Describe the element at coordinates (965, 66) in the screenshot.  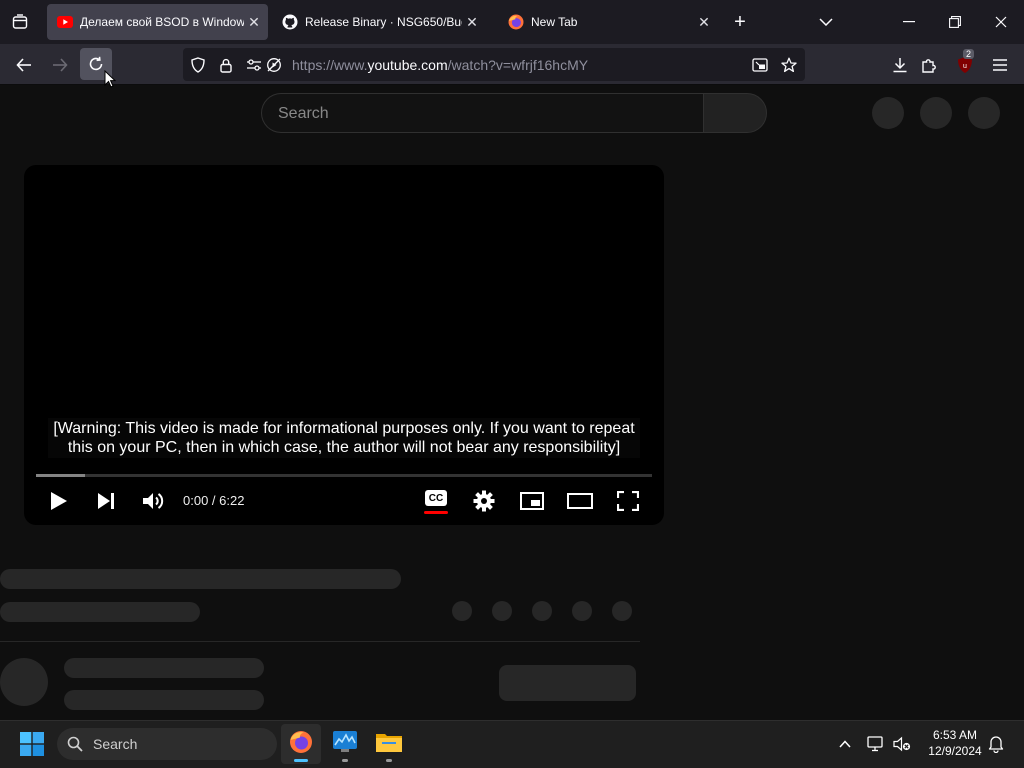
I see `svg-text: u` at that location.